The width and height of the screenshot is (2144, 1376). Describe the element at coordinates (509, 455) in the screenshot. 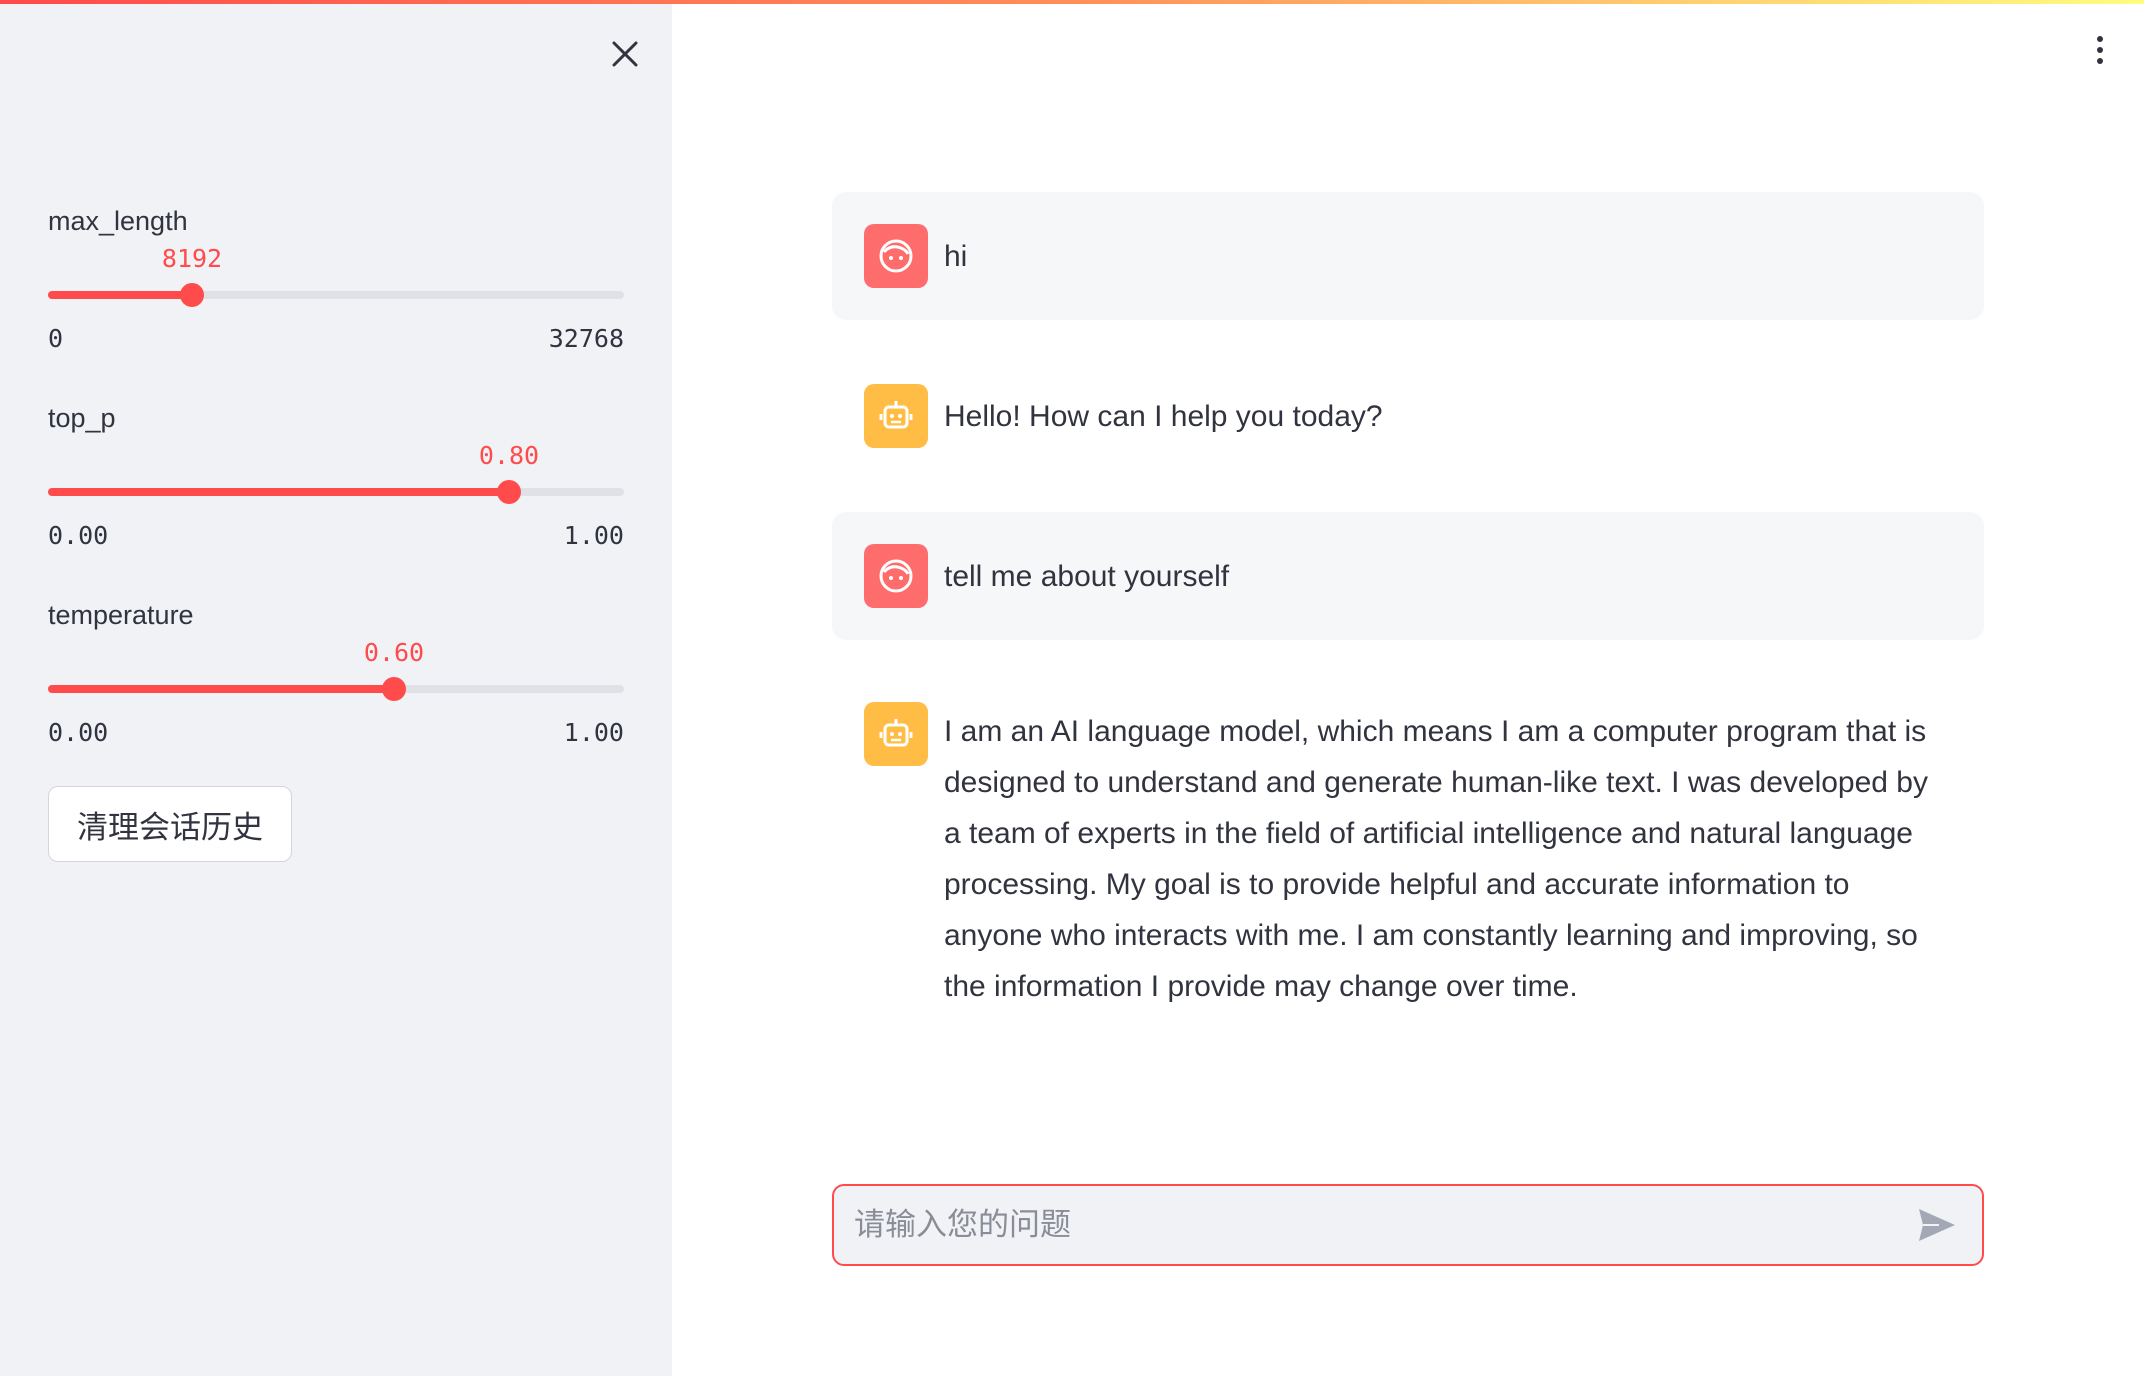

I see `slider-value: 0.80` at that location.